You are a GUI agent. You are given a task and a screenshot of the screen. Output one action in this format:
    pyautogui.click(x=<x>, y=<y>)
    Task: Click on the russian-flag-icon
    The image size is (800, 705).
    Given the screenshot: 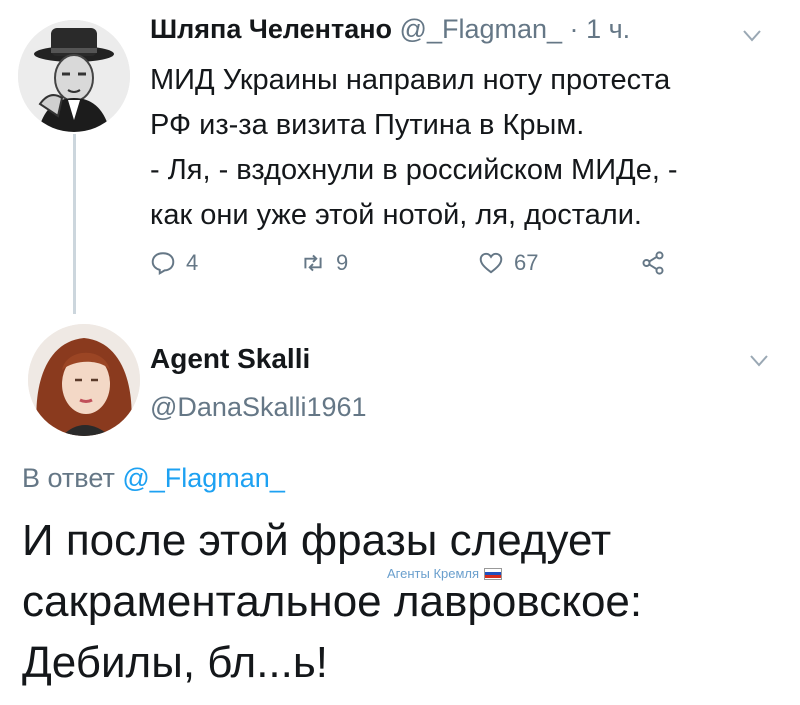 What is the action you would take?
    pyautogui.click(x=493, y=573)
    